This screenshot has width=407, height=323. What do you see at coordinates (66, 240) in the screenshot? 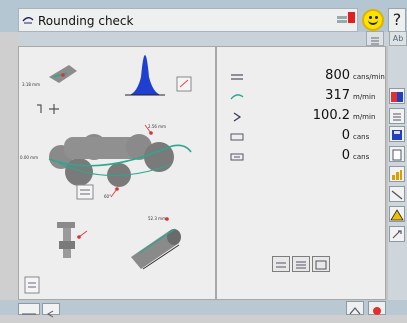
I see `sealing-tool-icon` at bounding box center [66, 240].